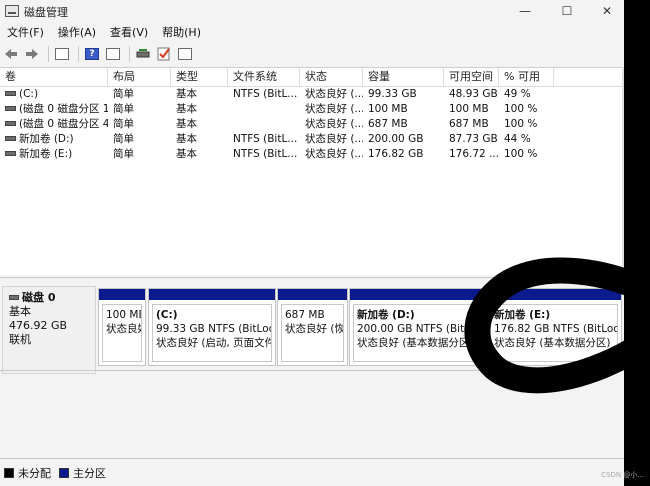  What do you see at coordinates (29, 94) in the screenshot?
I see `volume-name: (C:)` at bounding box center [29, 94].